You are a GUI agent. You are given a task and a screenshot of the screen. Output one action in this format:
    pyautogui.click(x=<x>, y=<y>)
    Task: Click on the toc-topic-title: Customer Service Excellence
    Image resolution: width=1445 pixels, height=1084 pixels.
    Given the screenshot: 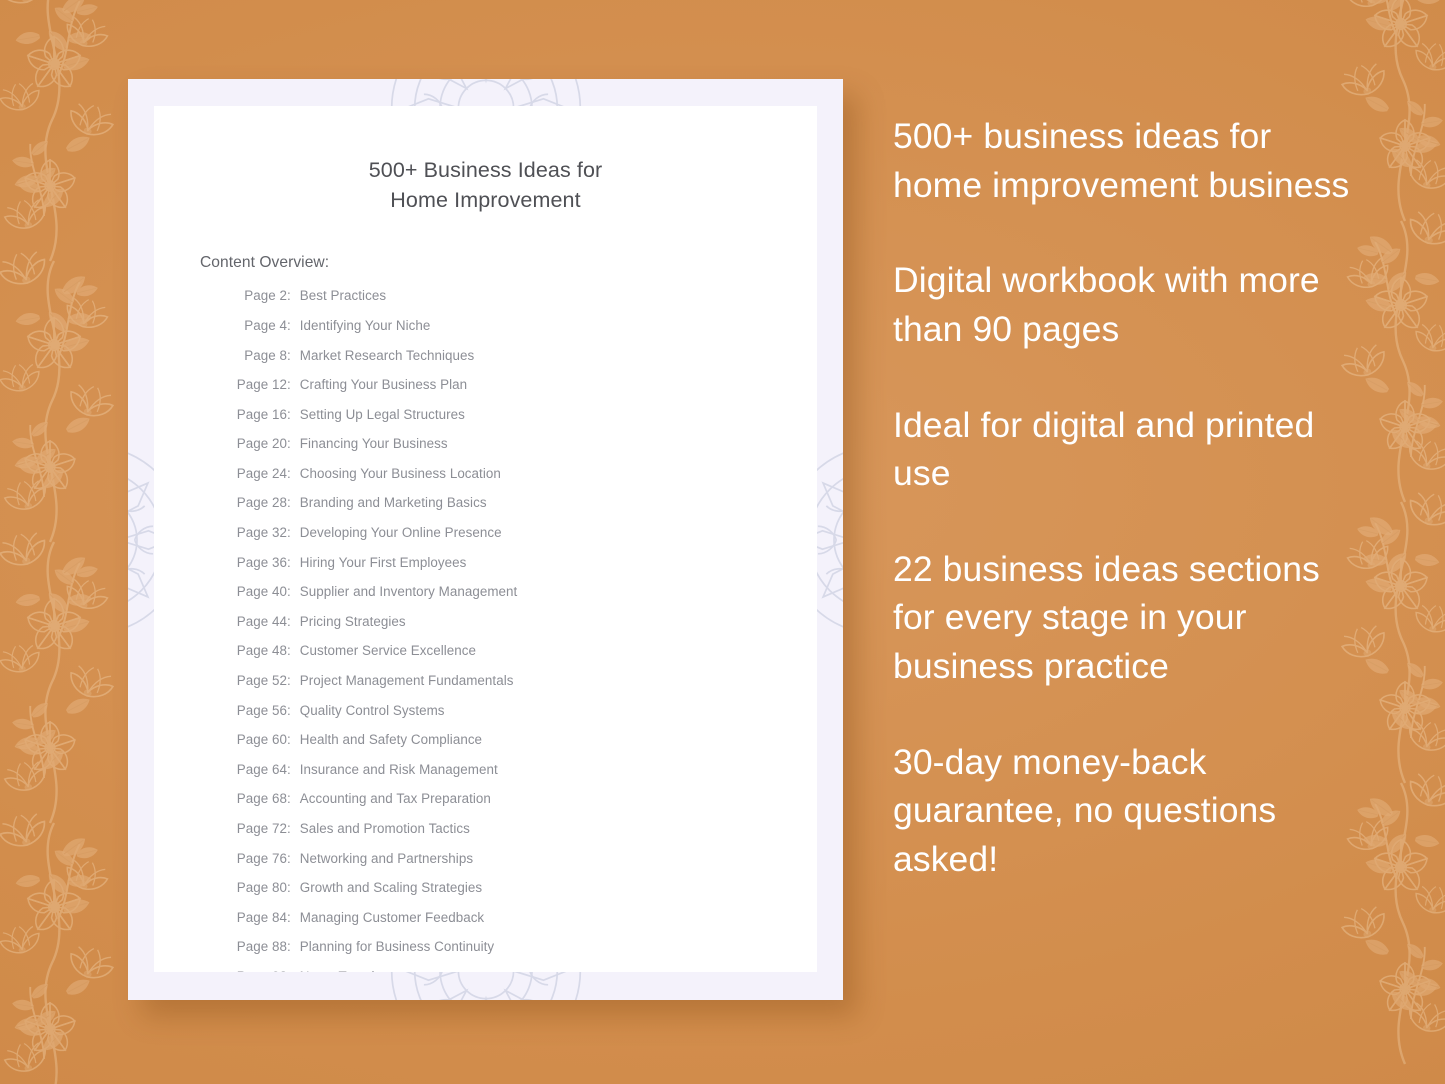 What is the action you would take?
    pyautogui.click(x=388, y=651)
    